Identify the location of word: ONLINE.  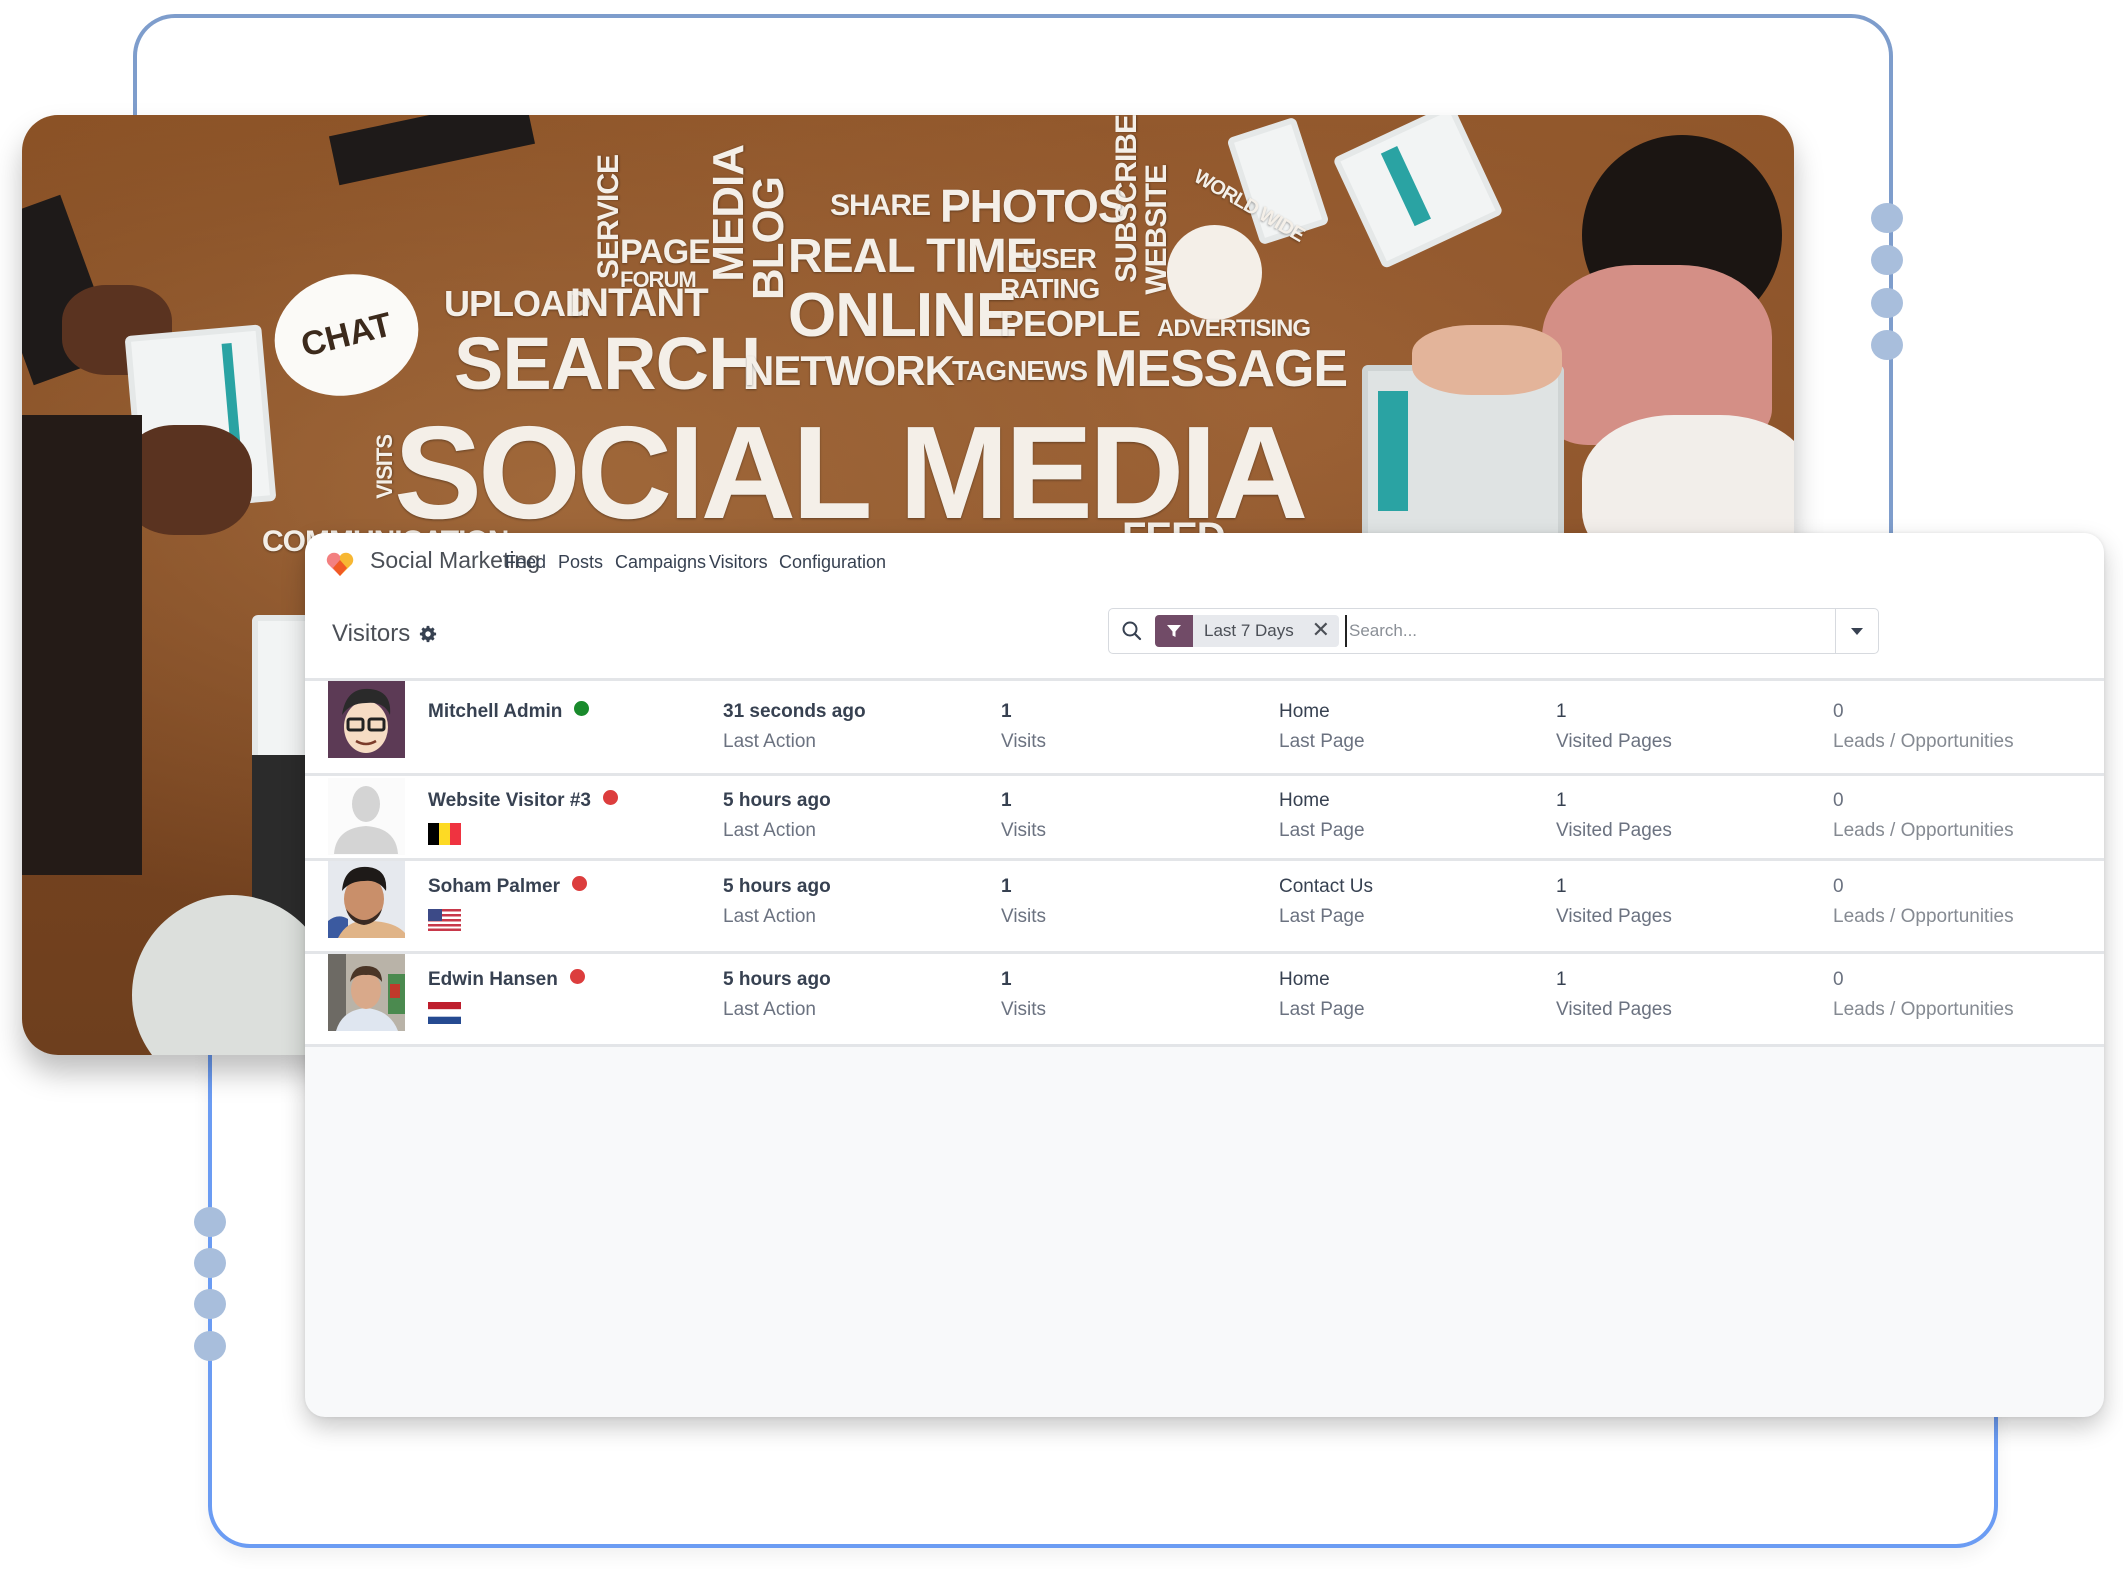
(902, 315).